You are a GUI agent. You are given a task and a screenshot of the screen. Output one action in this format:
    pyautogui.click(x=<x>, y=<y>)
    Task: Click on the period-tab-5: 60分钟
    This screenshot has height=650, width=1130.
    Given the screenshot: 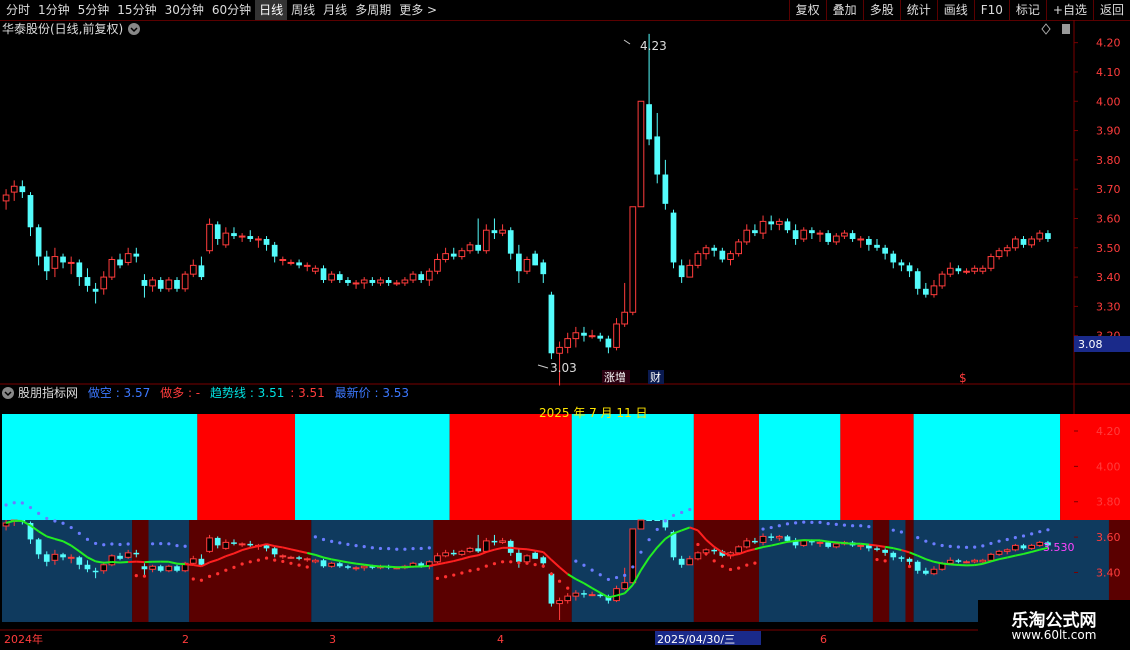 What is the action you would take?
    pyautogui.click(x=231, y=10)
    